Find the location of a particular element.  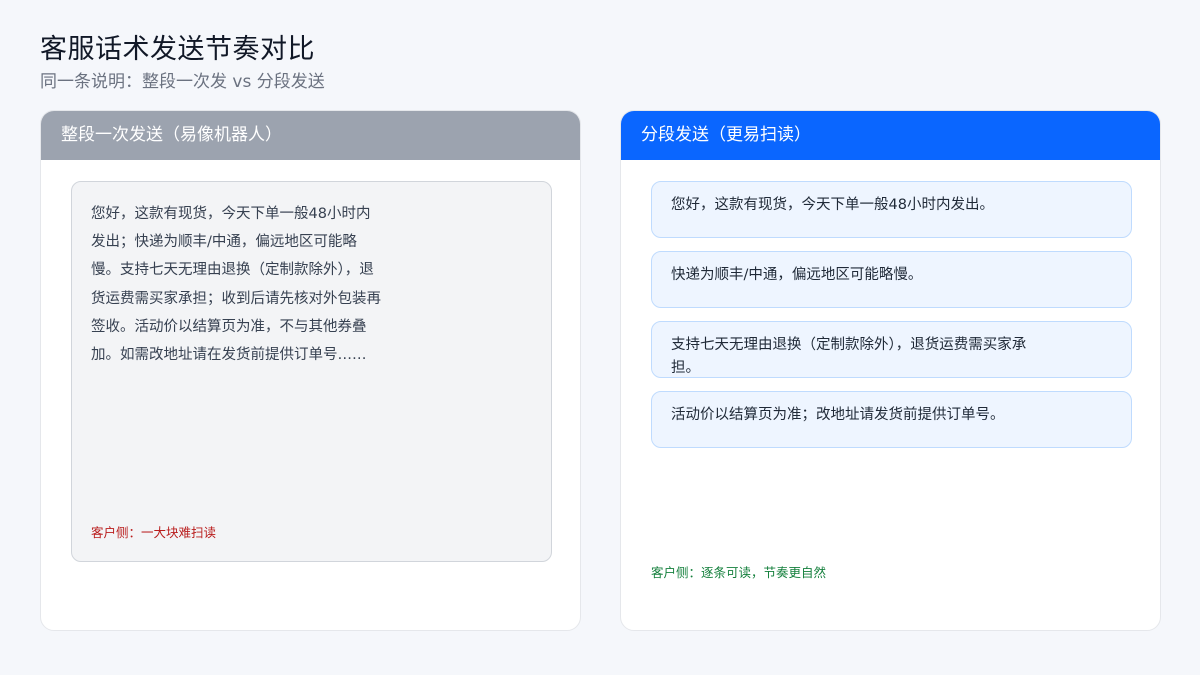

message-bubble-text: 活动价以结算页为准；改地址请发货前提供订单号。 is located at coordinates (838, 415).